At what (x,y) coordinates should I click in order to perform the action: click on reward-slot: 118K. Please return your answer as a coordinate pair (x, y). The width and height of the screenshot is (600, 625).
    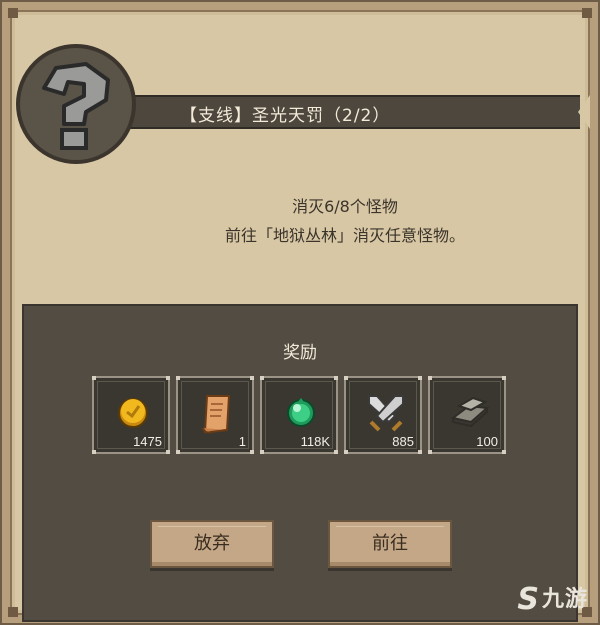
    Looking at the image, I should click on (299, 415).